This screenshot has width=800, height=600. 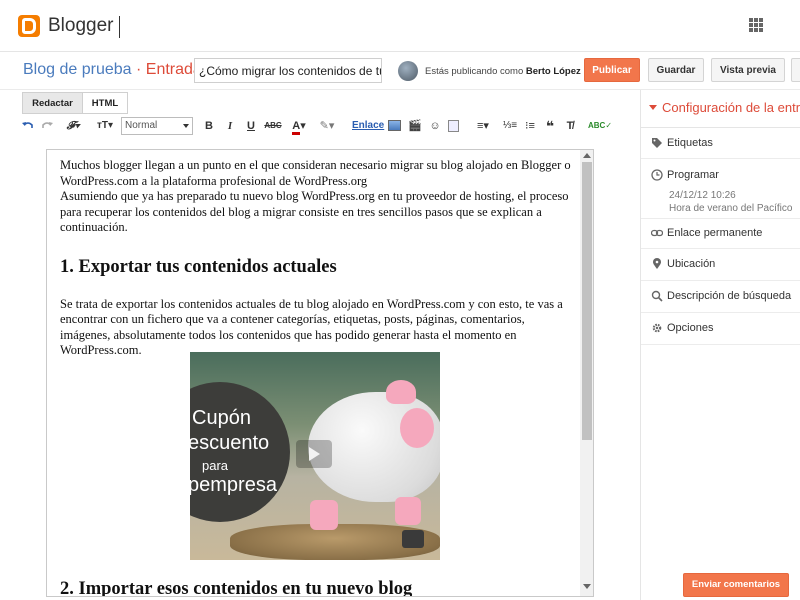 I want to click on link-button: Enlace, so click(x=368, y=126).